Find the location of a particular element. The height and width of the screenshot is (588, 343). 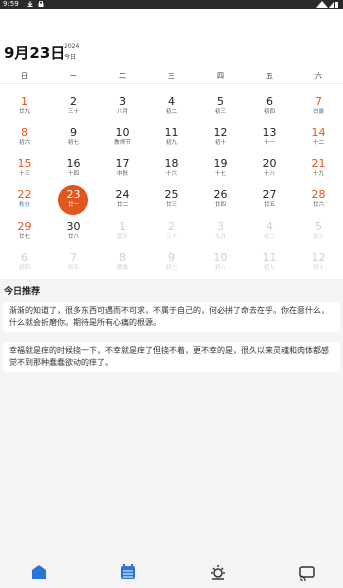

today-button: 今日 is located at coordinates (70, 56).